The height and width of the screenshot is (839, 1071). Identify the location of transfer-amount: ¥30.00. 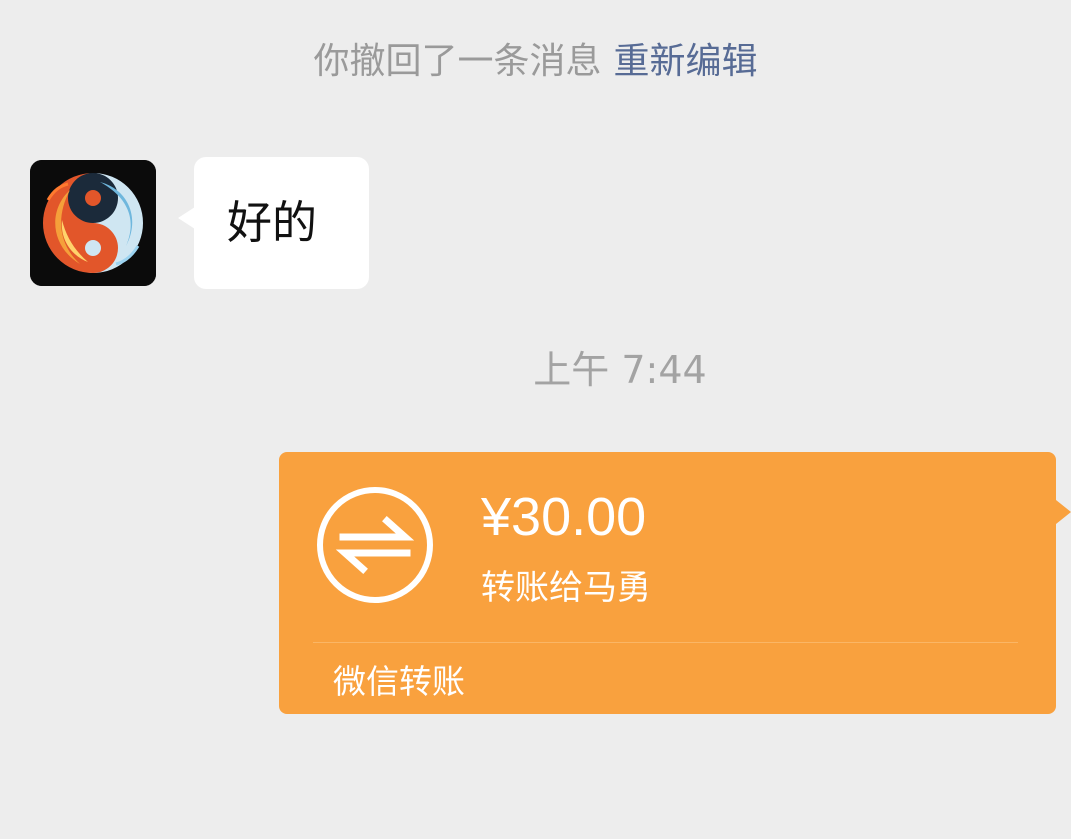
(564, 517).